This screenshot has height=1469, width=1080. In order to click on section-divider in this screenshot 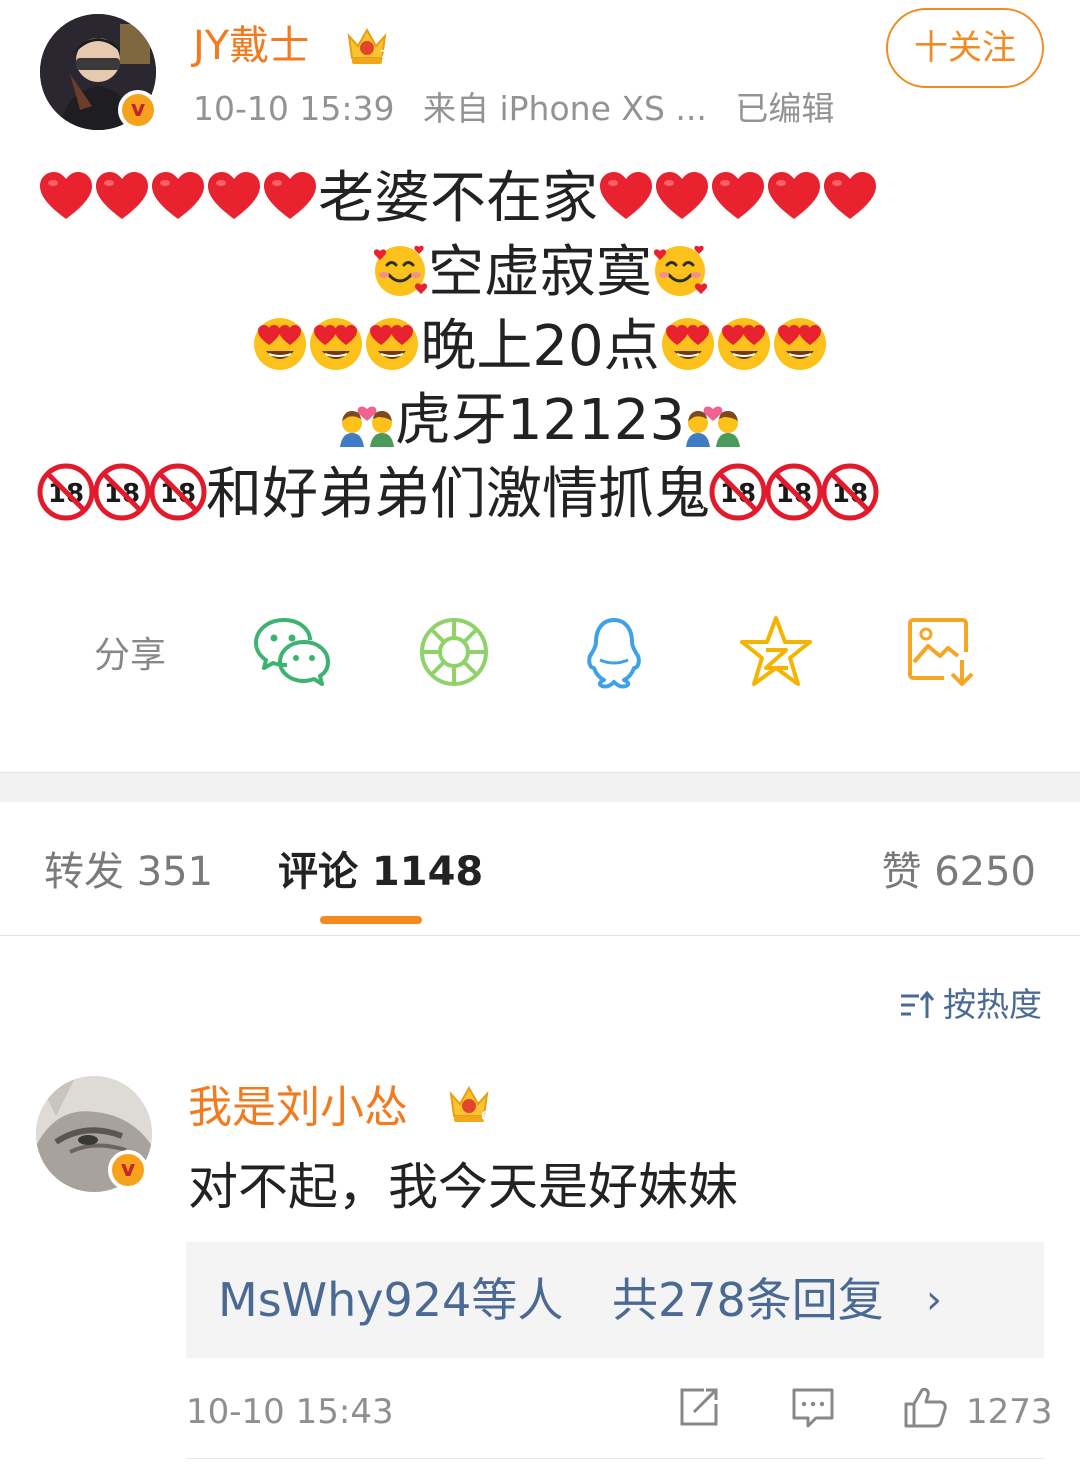, I will do `click(540, 787)`.